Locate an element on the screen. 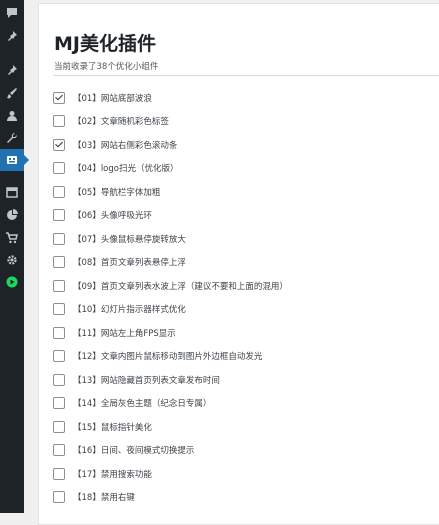  admin-sidebar is located at coordinates (14, 256).